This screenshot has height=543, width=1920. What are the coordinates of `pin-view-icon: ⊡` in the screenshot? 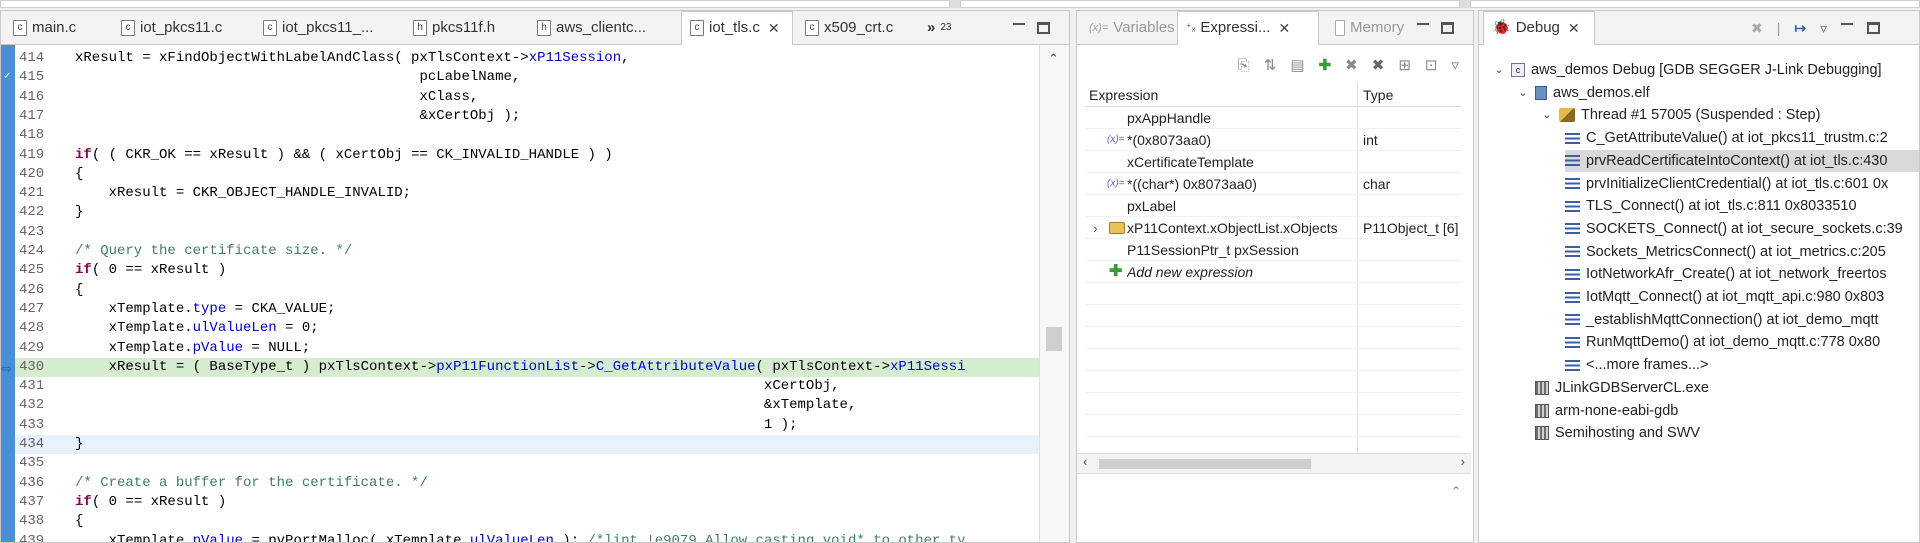 It's located at (1431, 65).